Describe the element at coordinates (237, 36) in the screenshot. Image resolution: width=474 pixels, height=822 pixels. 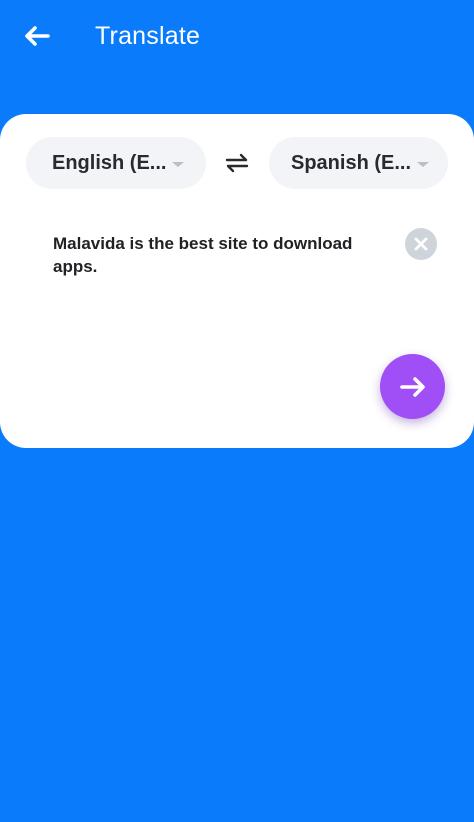
I see `app-bar: Translate` at that location.